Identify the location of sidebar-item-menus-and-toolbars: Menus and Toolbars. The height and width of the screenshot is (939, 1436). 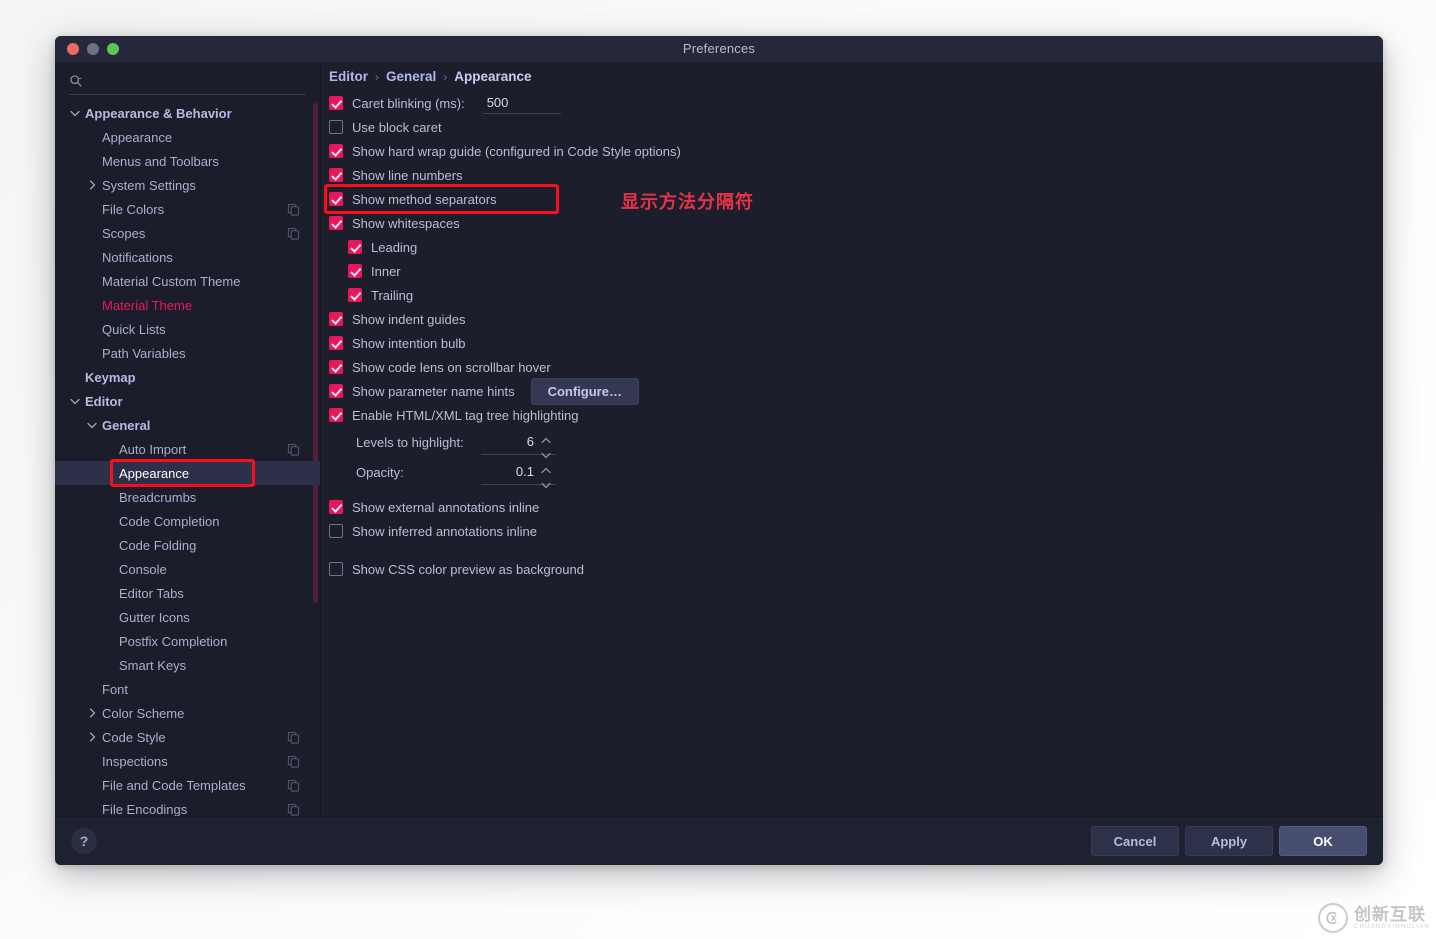
(187, 161).